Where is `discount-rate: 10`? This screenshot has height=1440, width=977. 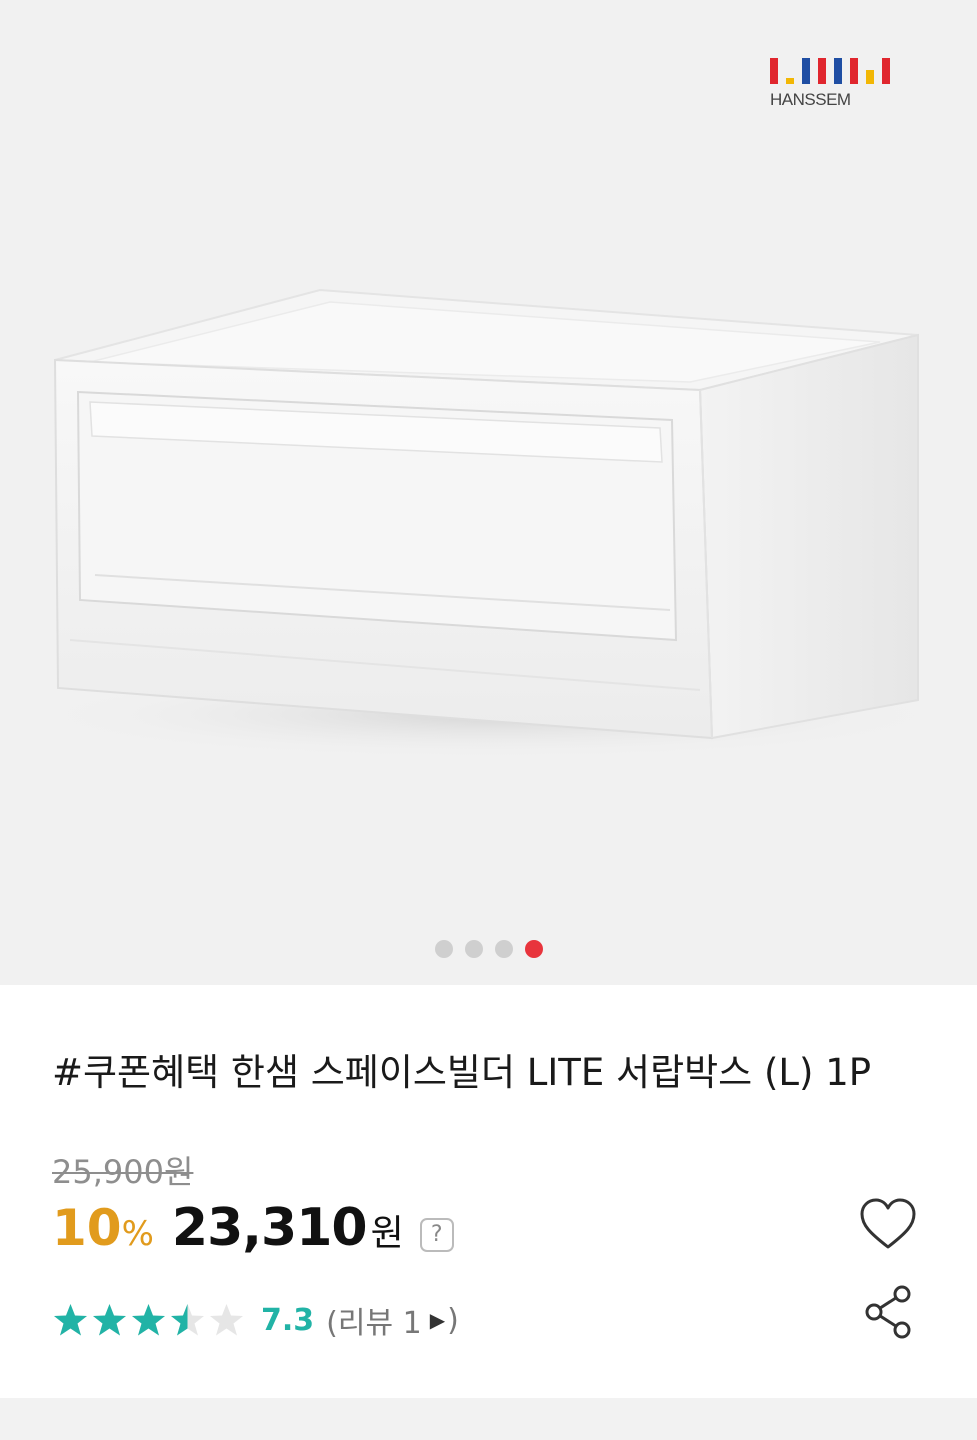
discount-rate: 10 is located at coordinates (87, 1228).